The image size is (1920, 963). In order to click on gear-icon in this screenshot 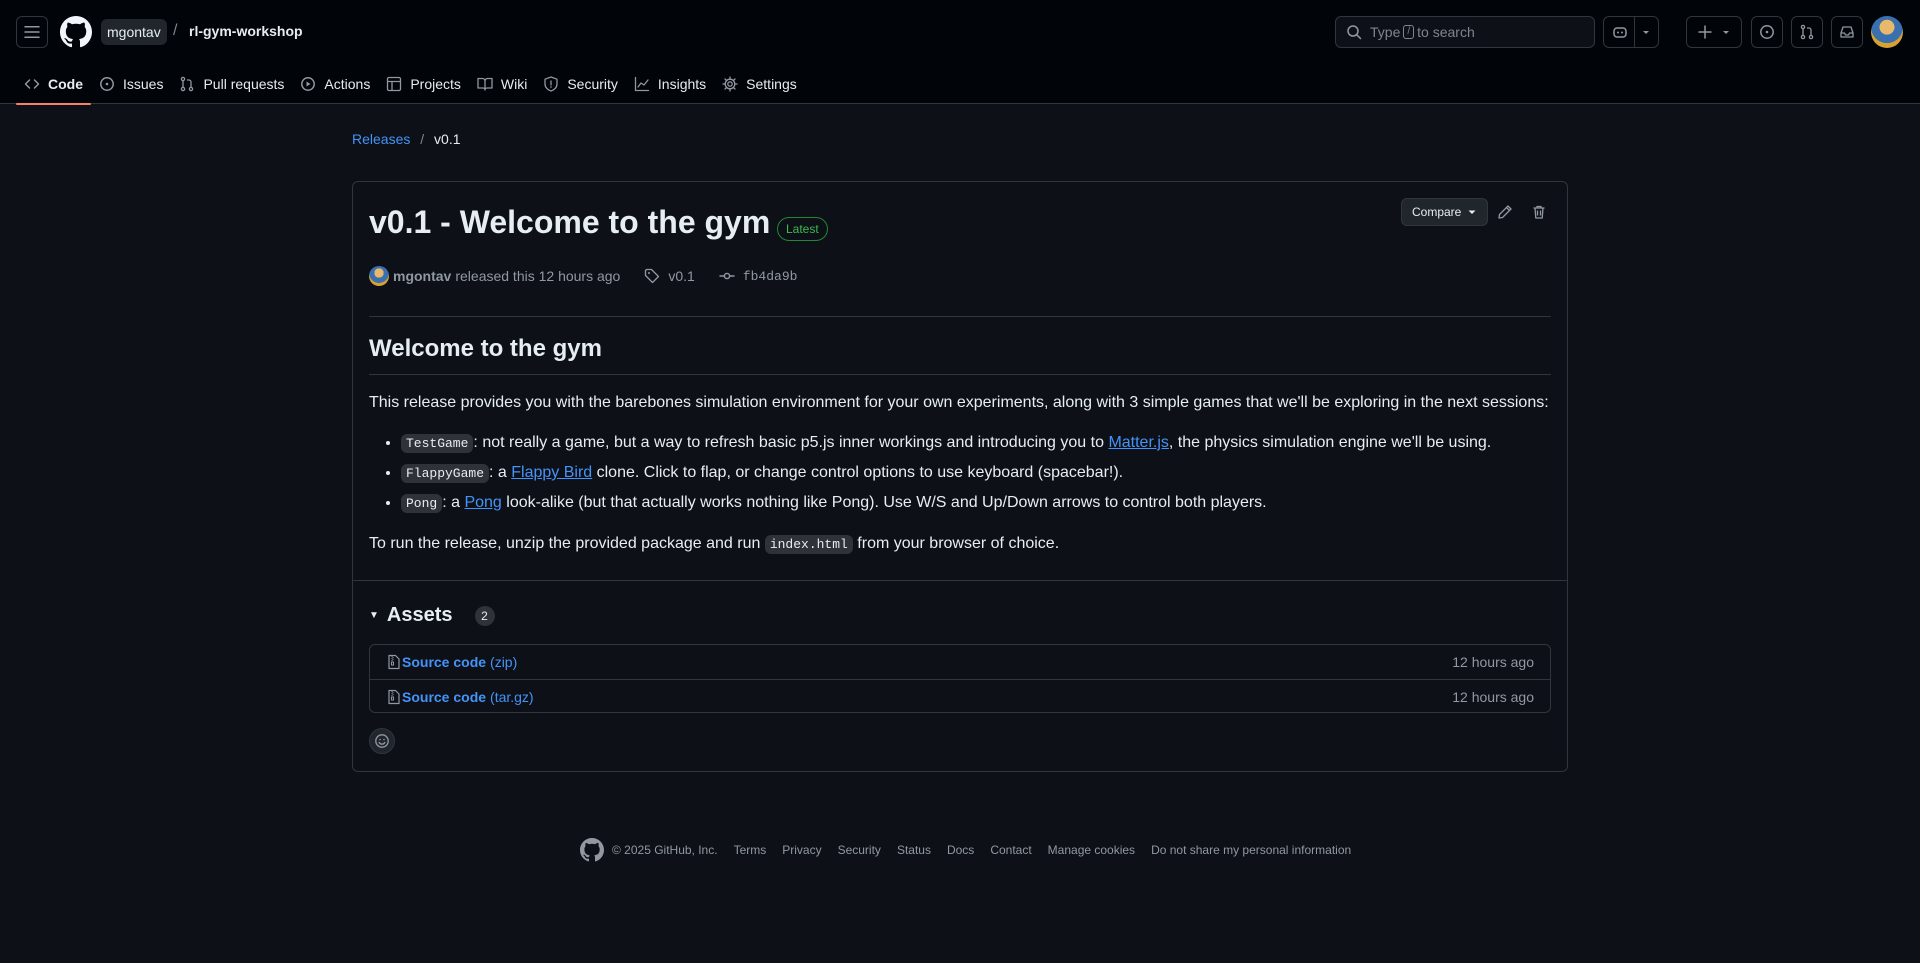, I will do `click(730, 84)`.